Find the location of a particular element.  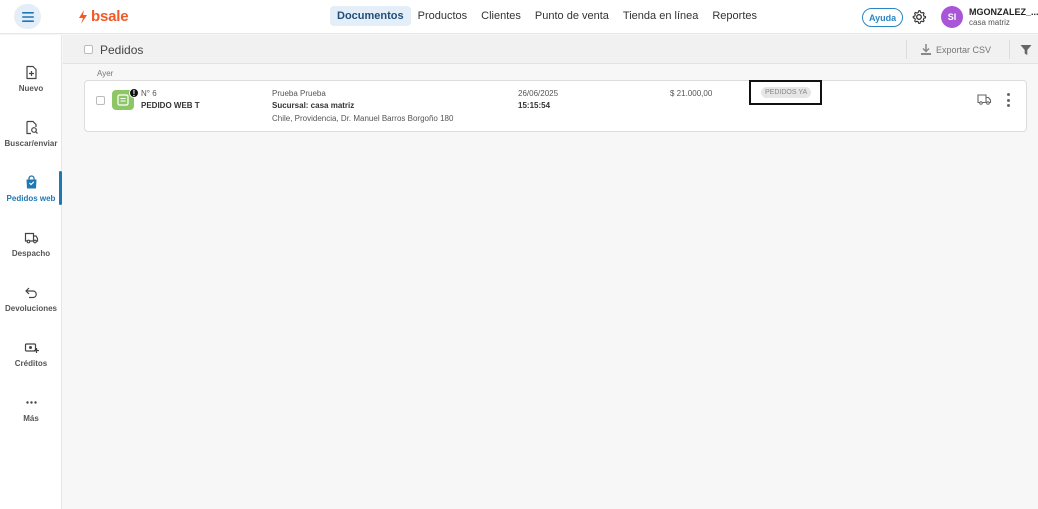

order-number: N° 6 is located at coordinates (149, 93).